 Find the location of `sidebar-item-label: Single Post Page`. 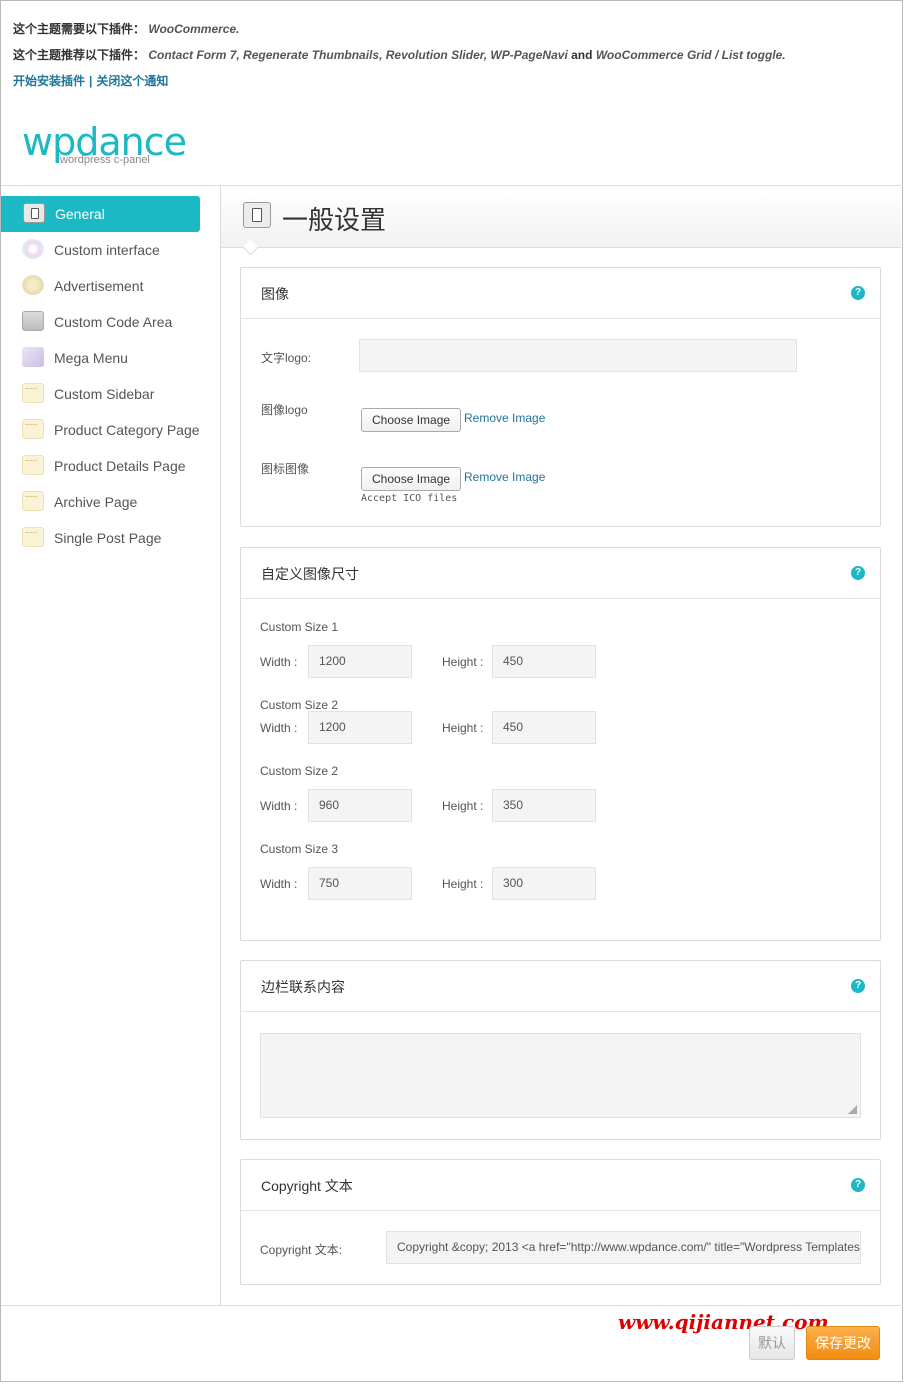

sidebar-item-label: Single Post Page is located at coordinates (108, 538).